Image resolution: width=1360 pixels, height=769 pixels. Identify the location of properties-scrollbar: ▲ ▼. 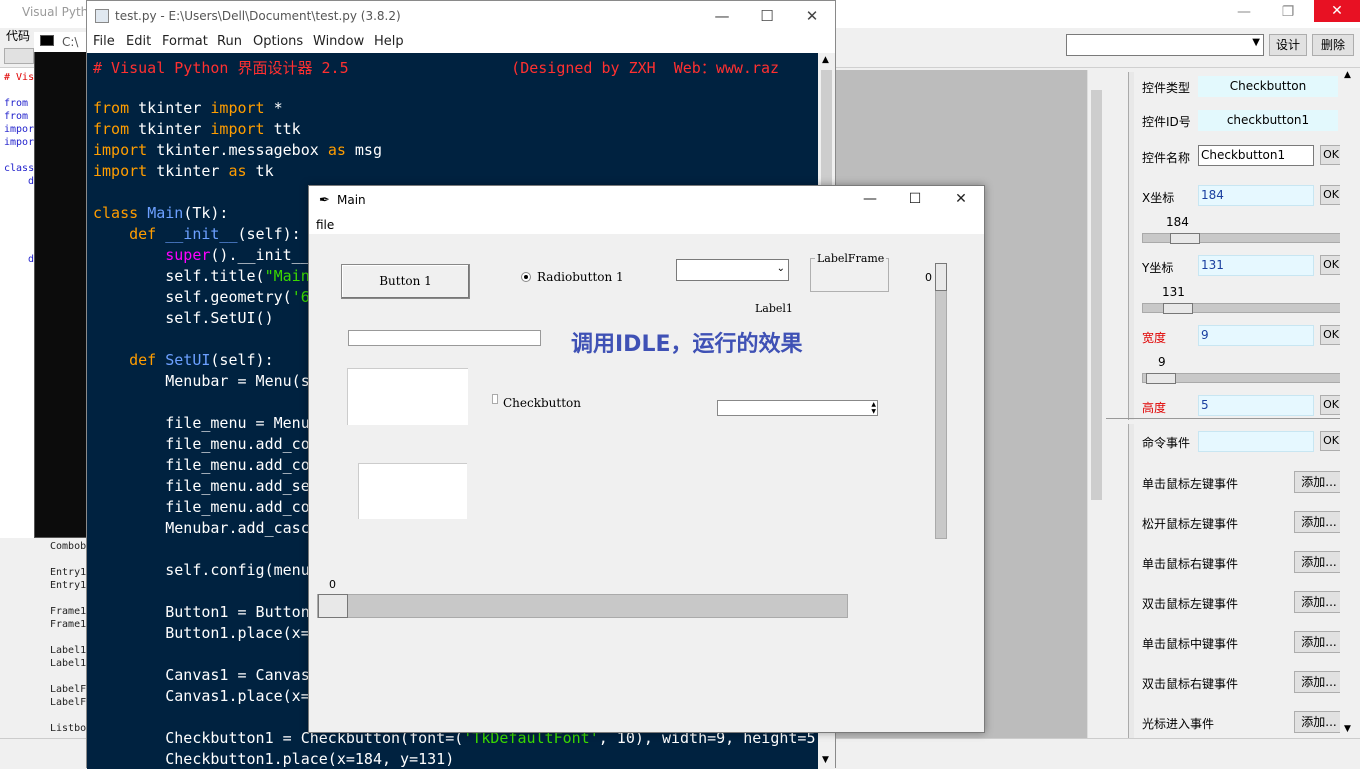
(1350, 404).